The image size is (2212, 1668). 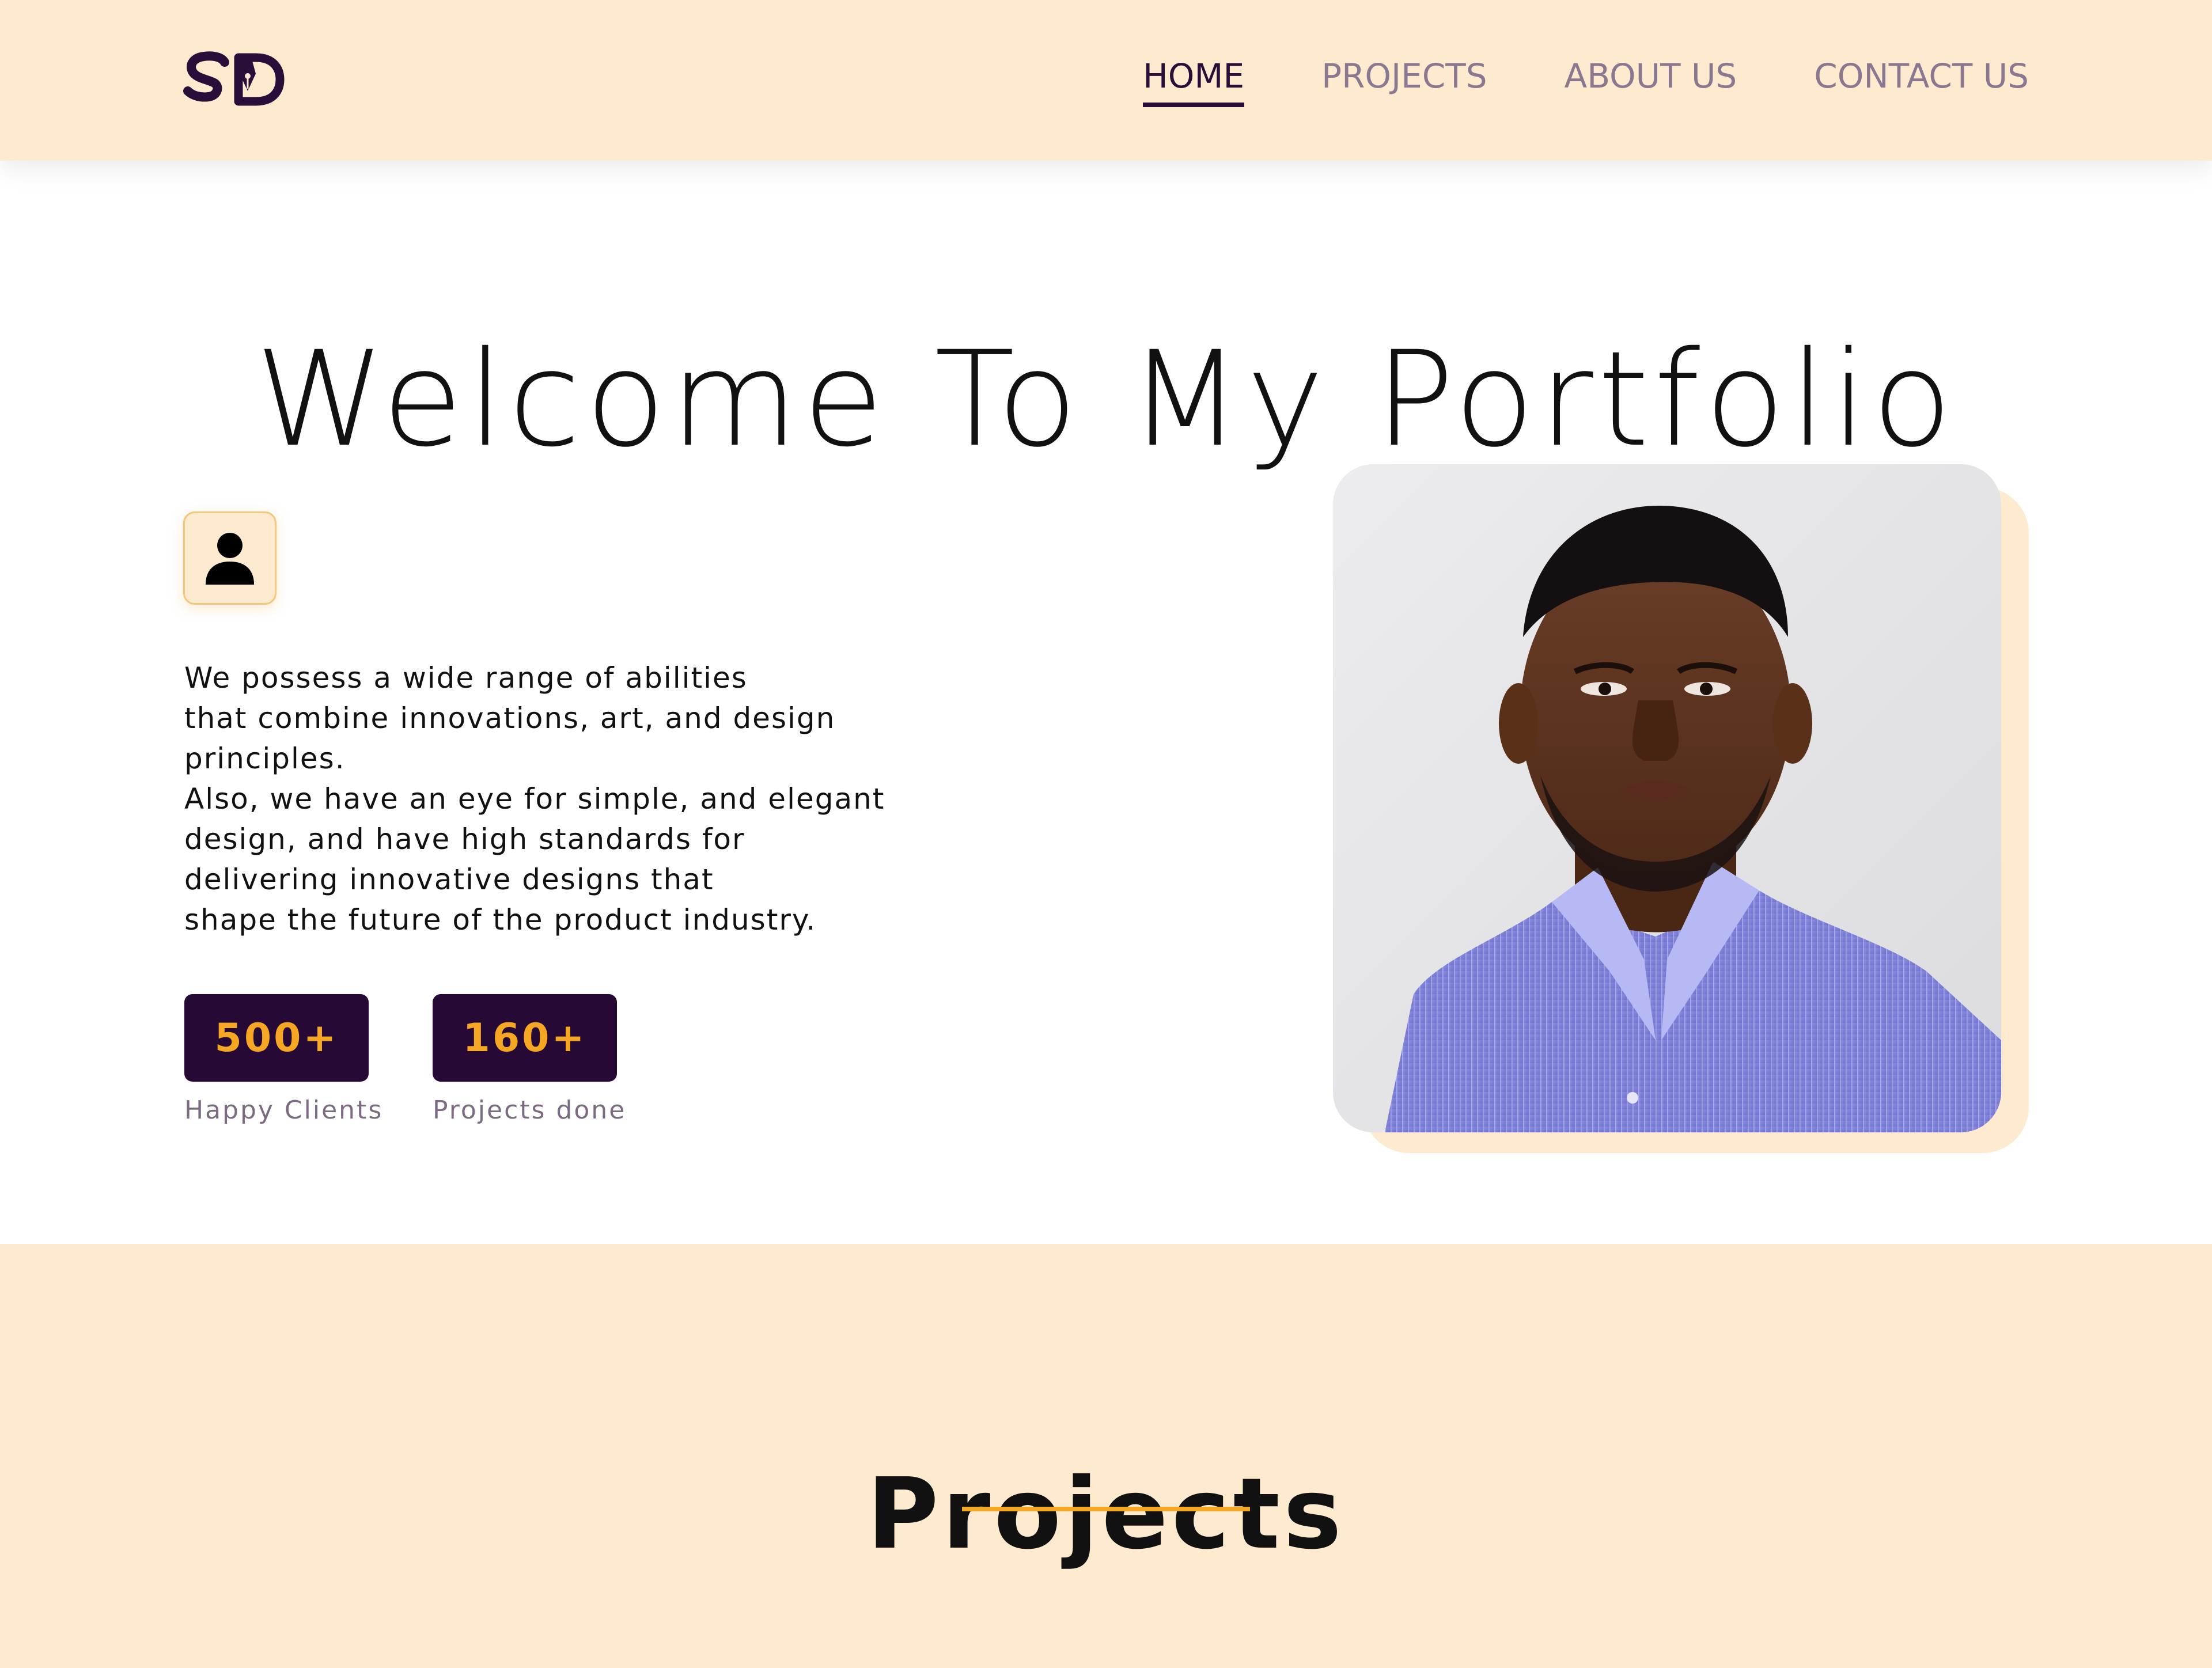 What do you see at coordinates (1651, 76) in the screenshot?
I see `nav-about-link: ABOUT US` at bounding box center [1651, 76].